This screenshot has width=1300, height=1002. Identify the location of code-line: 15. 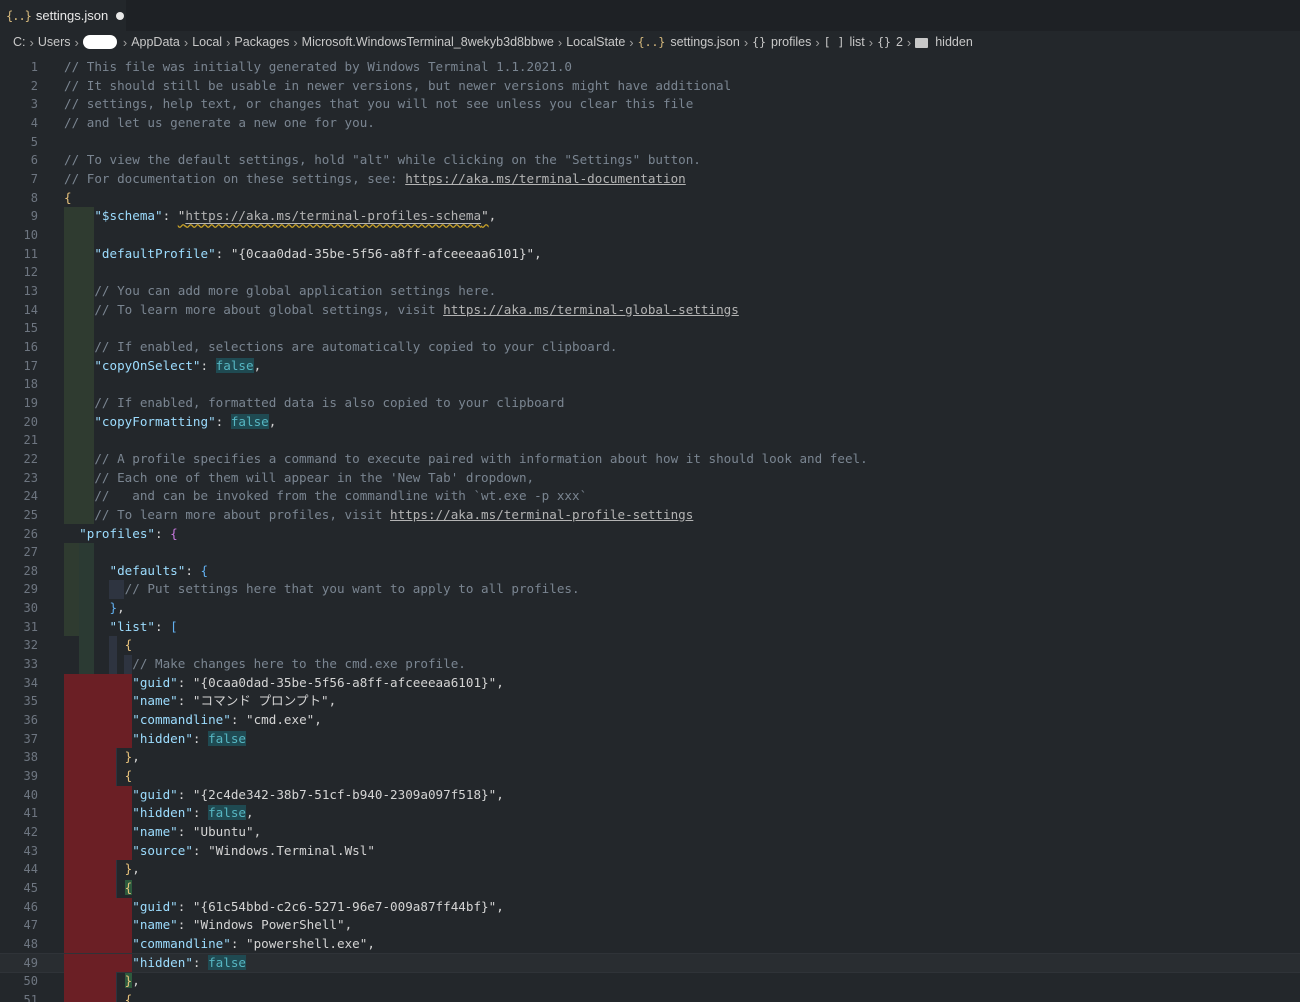
(650, 328).